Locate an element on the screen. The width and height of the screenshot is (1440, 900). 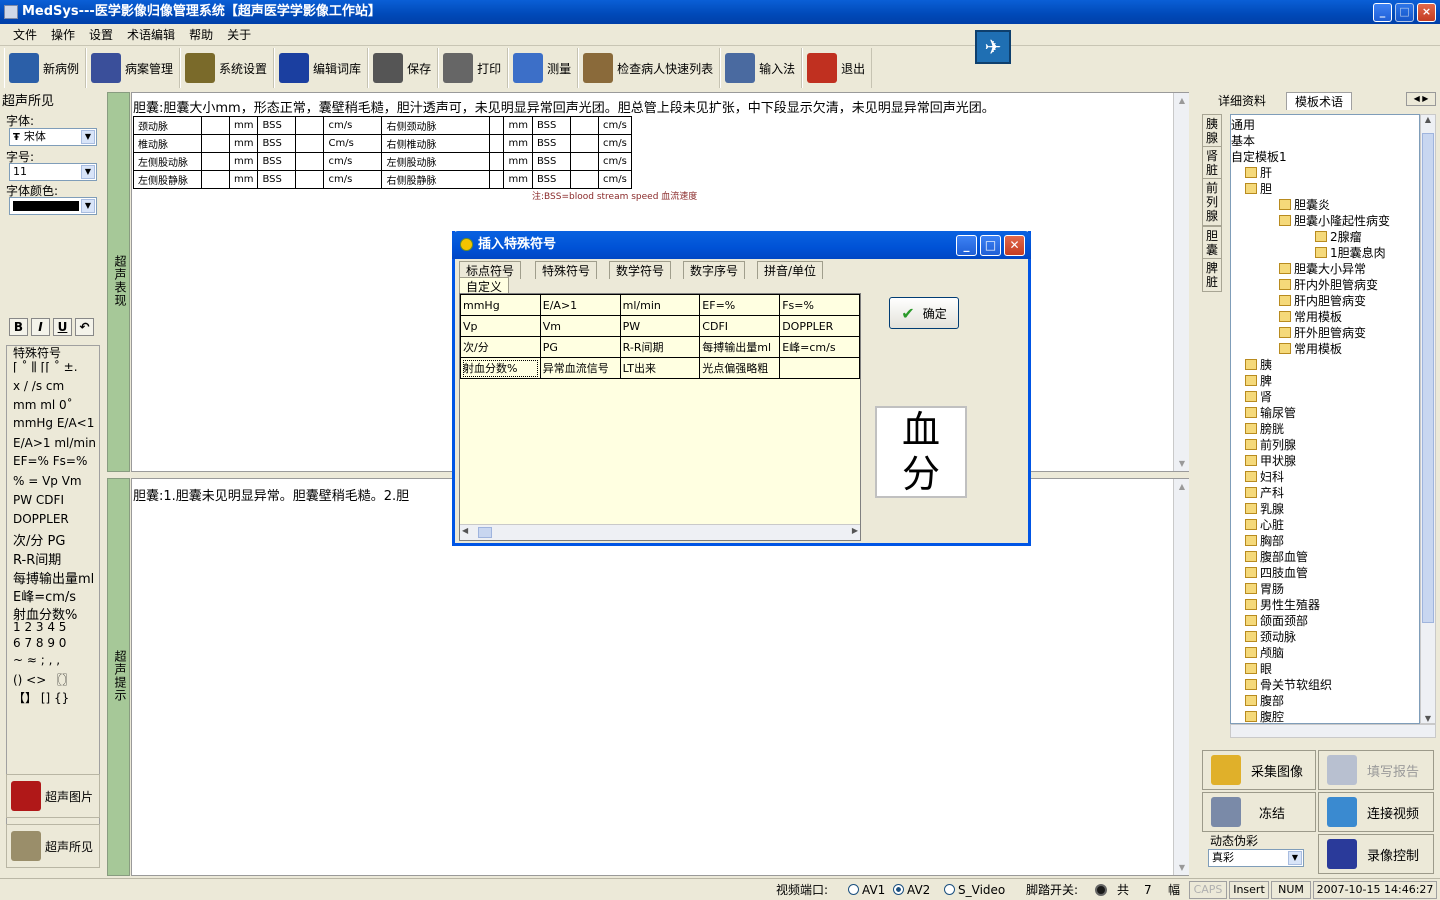
tree-item: 通用 is located at coordinates (1243, 125).